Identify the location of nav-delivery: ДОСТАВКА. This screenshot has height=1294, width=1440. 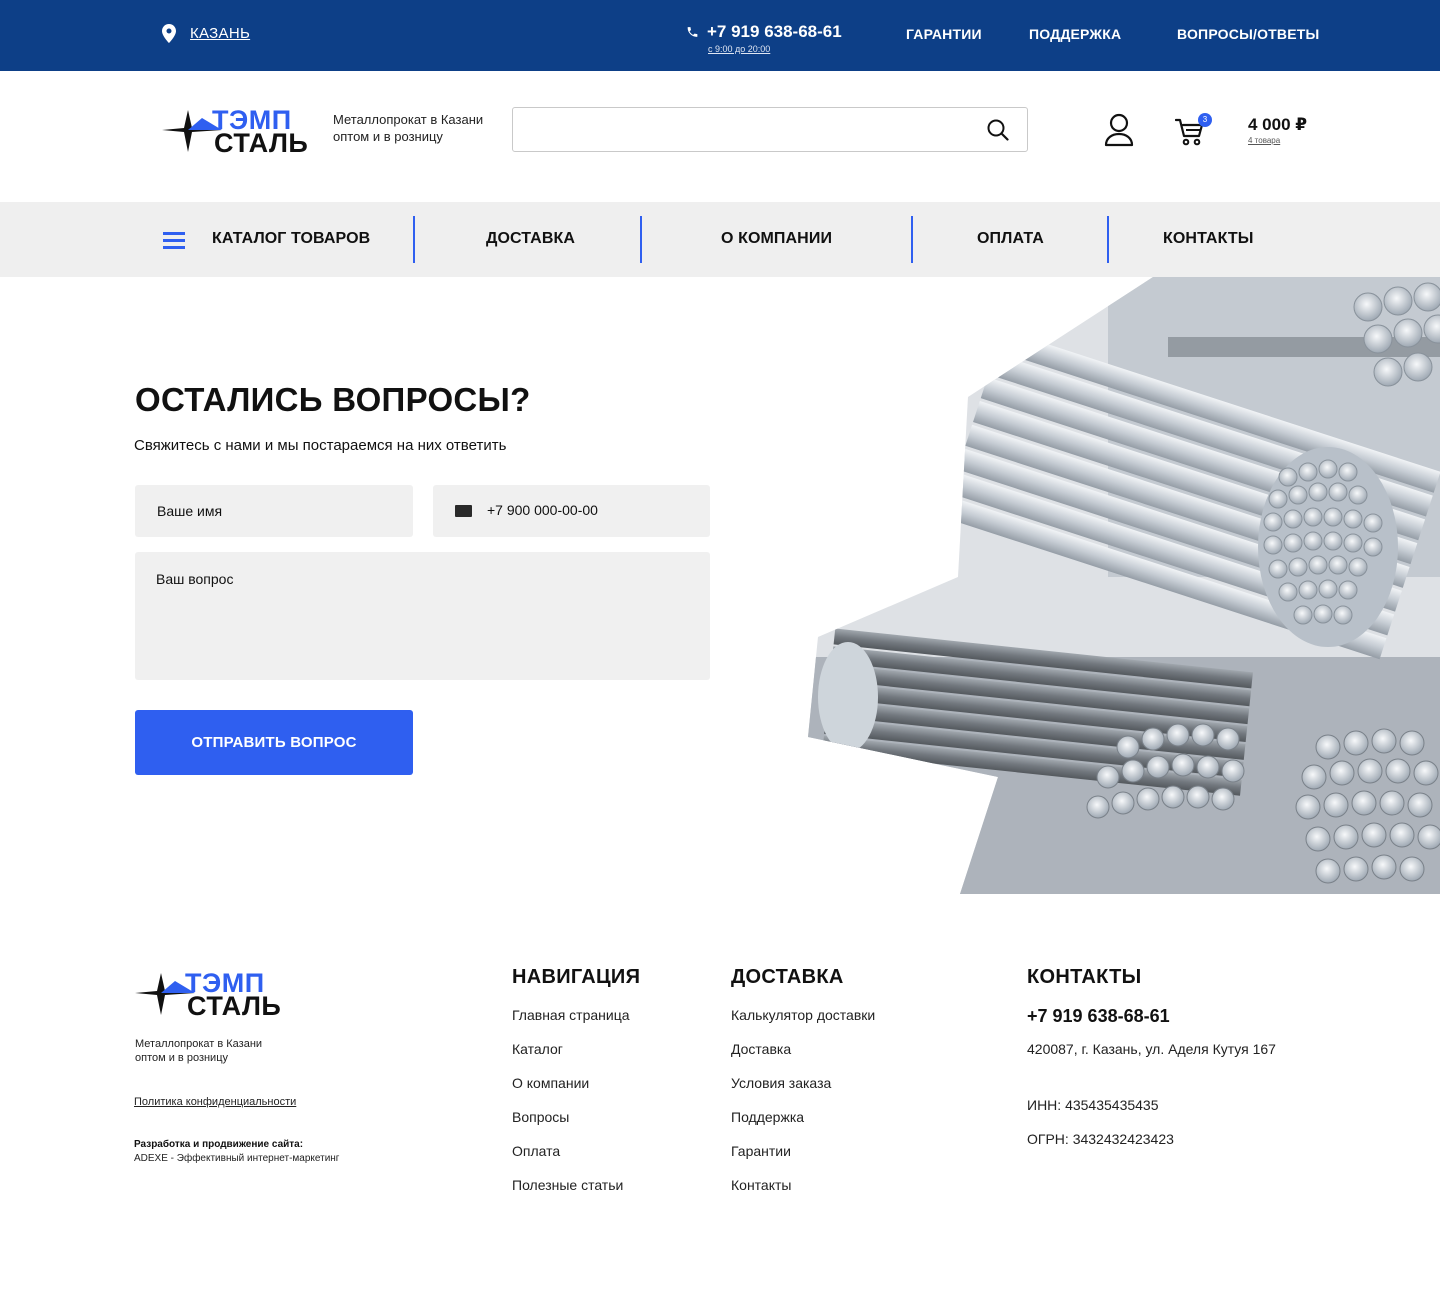
(530, 239).